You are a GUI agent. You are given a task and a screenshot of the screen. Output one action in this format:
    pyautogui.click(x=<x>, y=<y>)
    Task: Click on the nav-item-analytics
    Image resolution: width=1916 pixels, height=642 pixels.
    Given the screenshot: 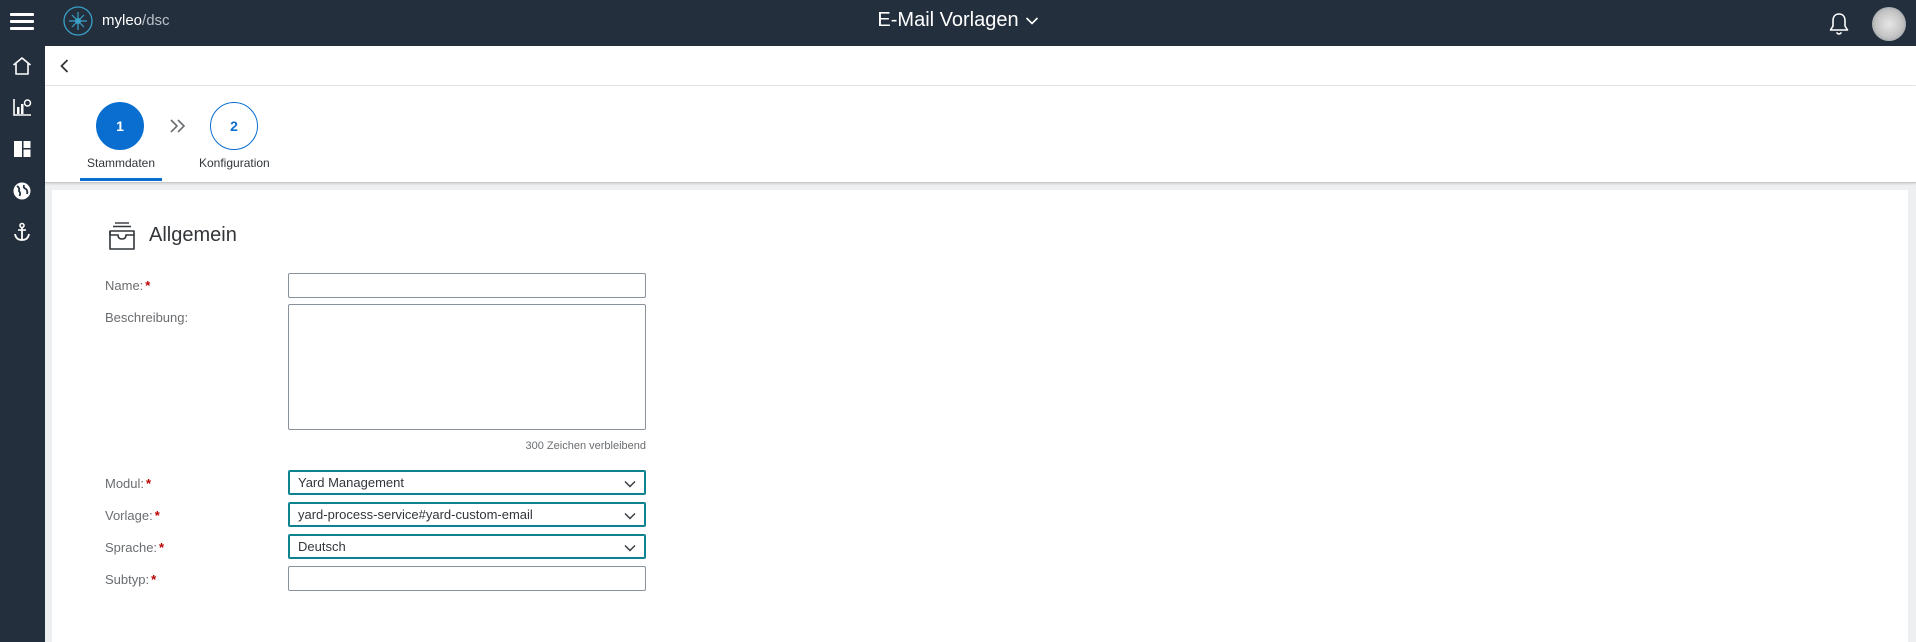 What is the action you would take?
    pyautogui.click(x=22, y=107)
    